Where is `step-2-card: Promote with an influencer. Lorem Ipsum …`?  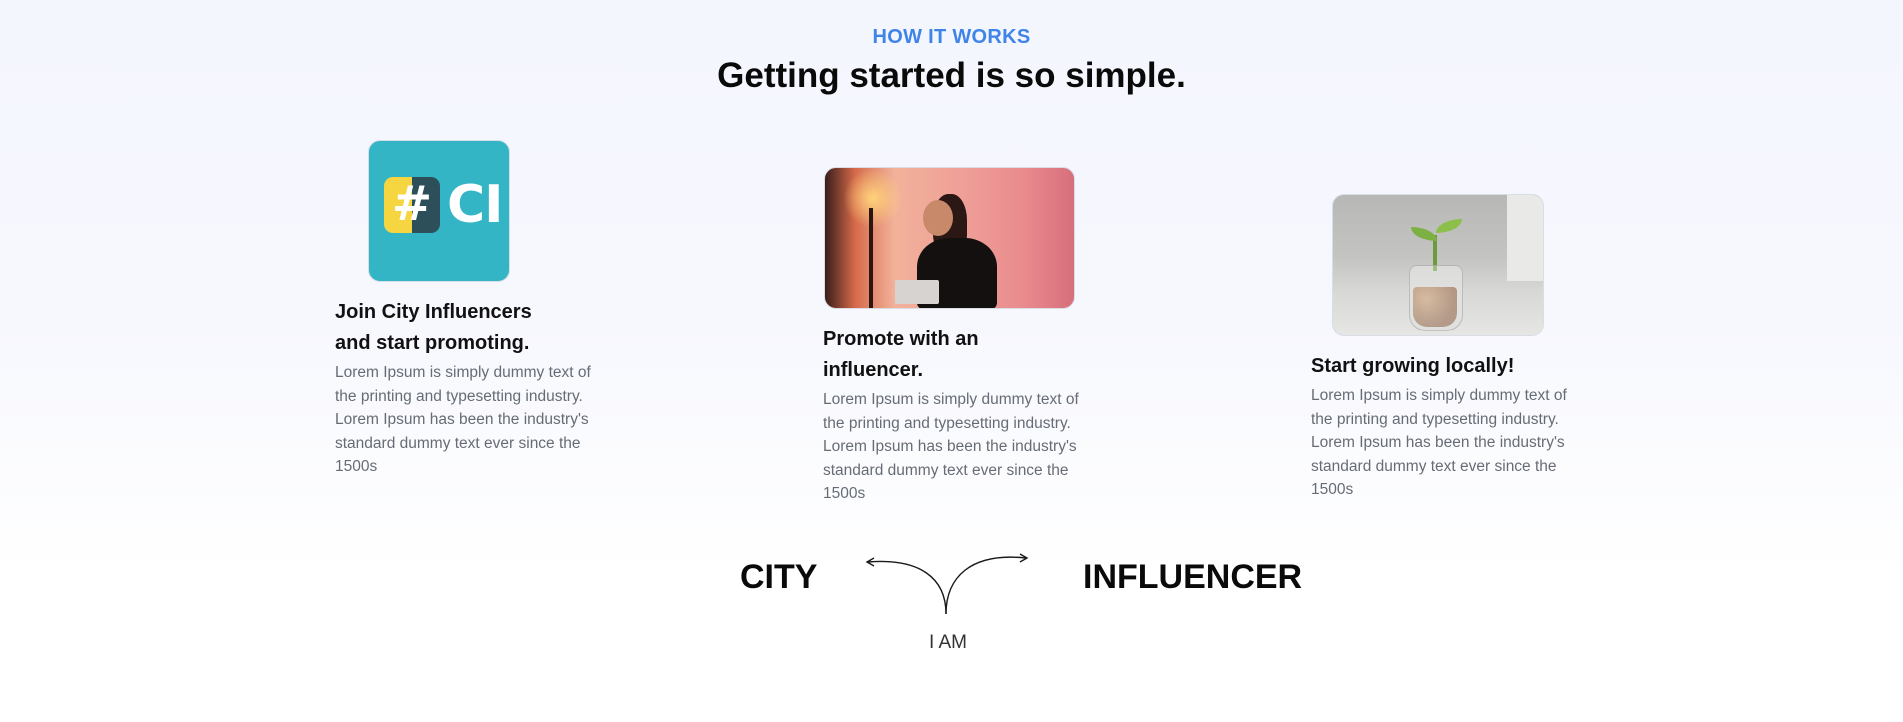 step-2-card: Promote with an influencer. Lorem Ipsum … is located at coordinates (953, 415).